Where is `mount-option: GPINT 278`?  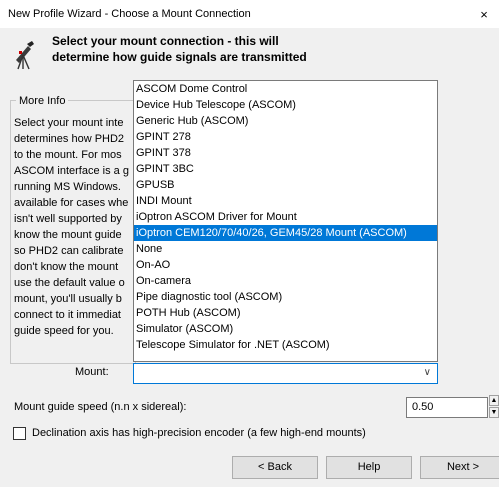
mount-option: GPINT 278 is located at coordinates (285, 137).